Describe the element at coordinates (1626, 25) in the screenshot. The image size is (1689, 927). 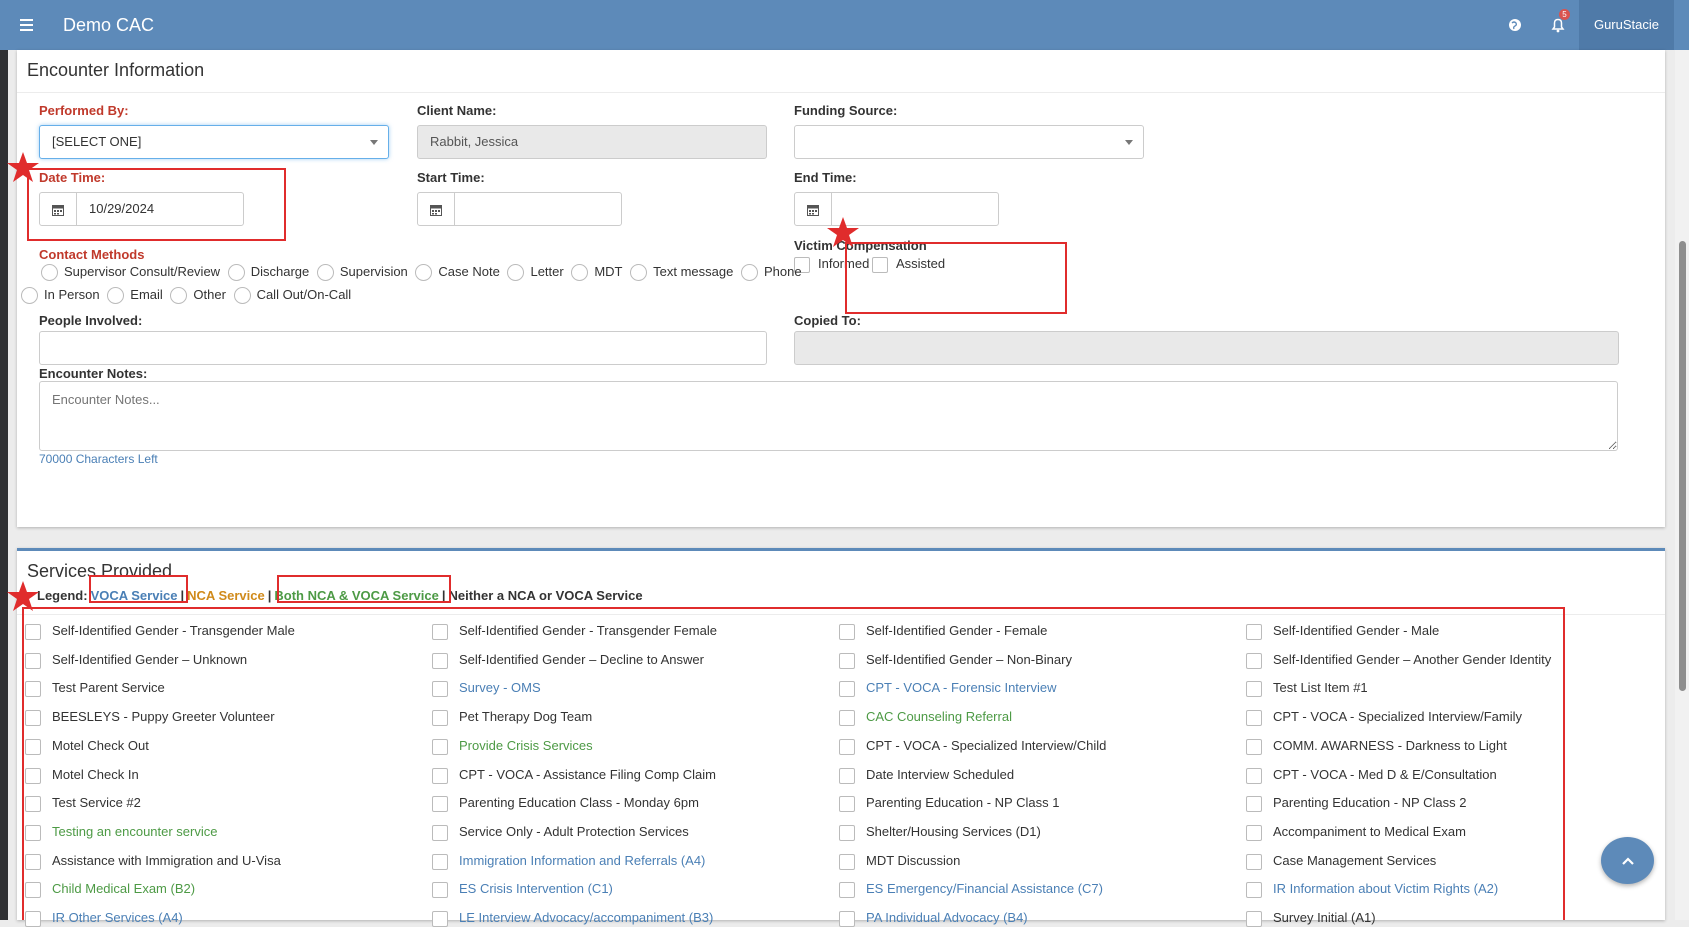
I see `user-menu: GuruStacie` at that location.